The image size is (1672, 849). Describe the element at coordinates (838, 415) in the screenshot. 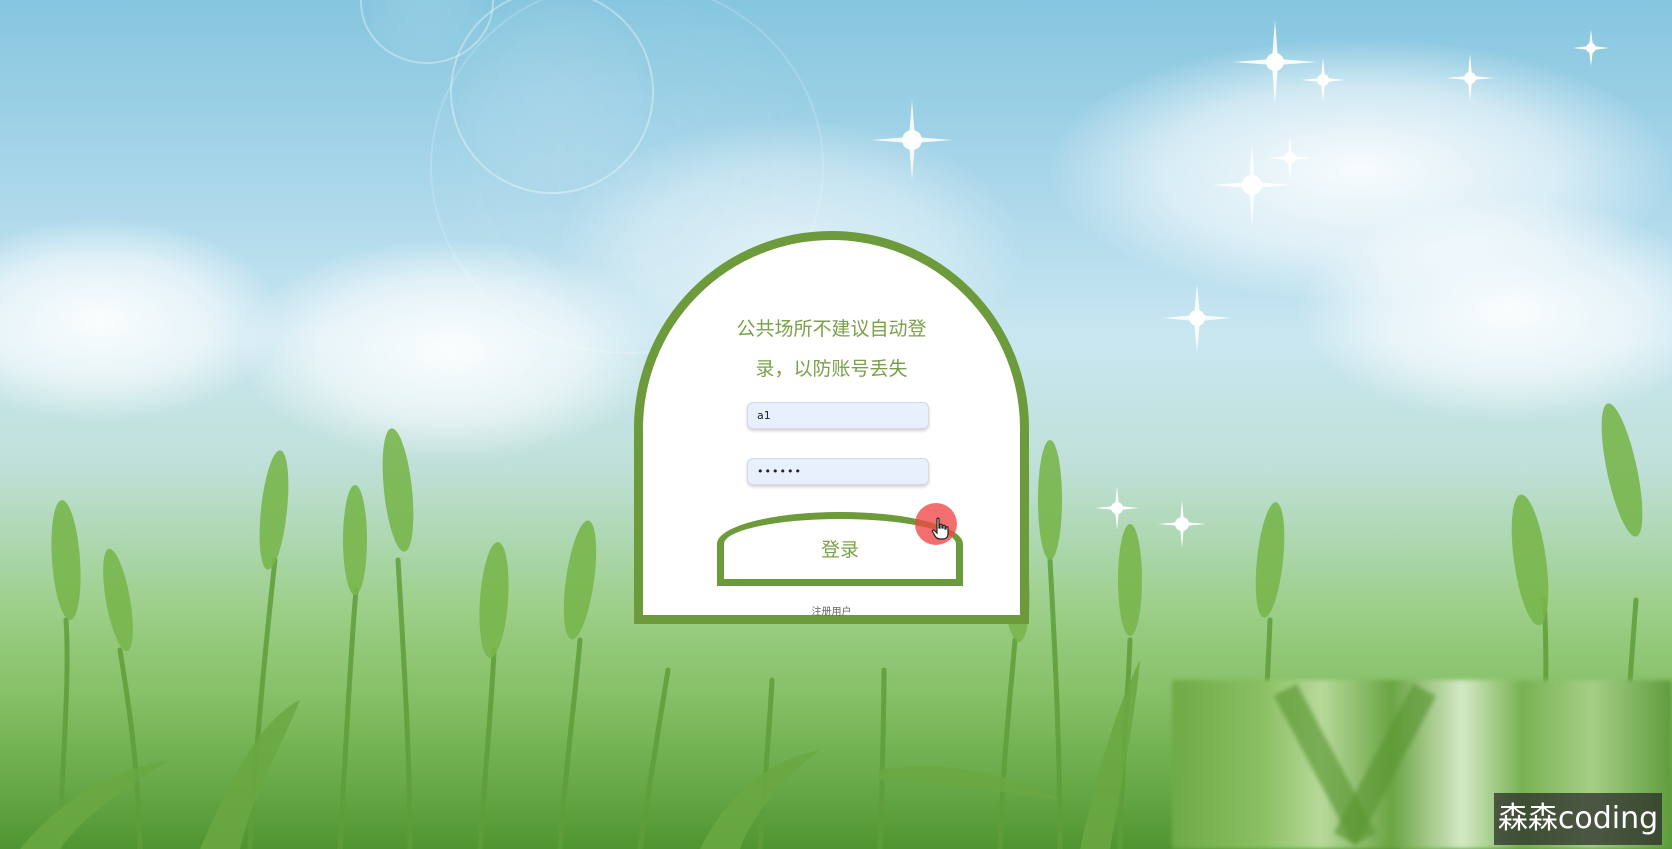

I see `username-input` at that location.